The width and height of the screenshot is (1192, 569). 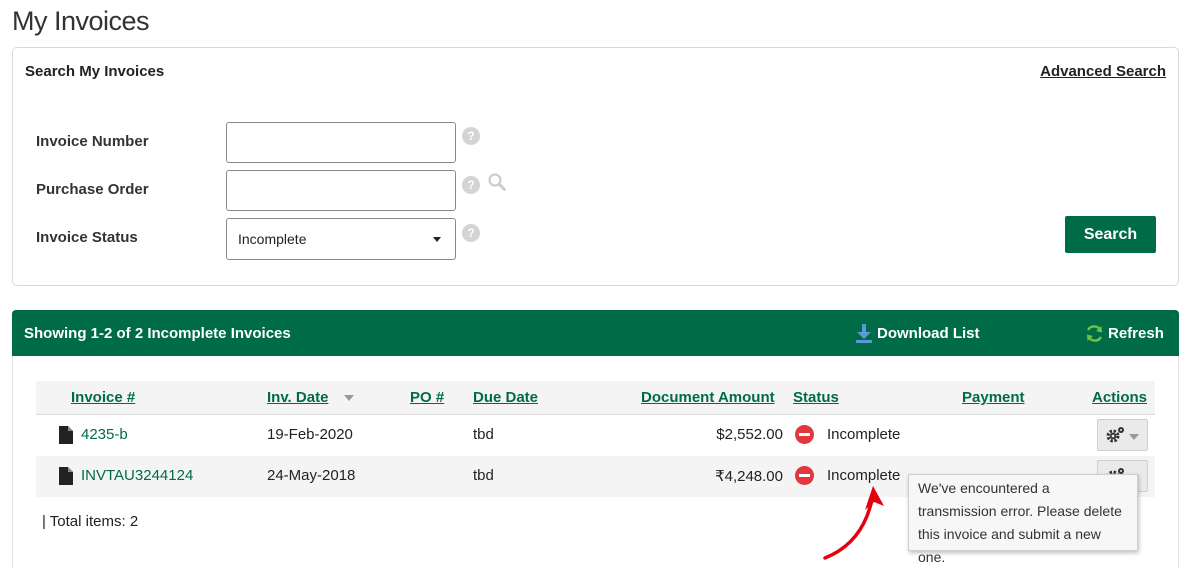 What do you see at coordinates (341, 239) in the screenshot?
I see `invoice-status-select: Incomplete` at bounding box center [341, 239].